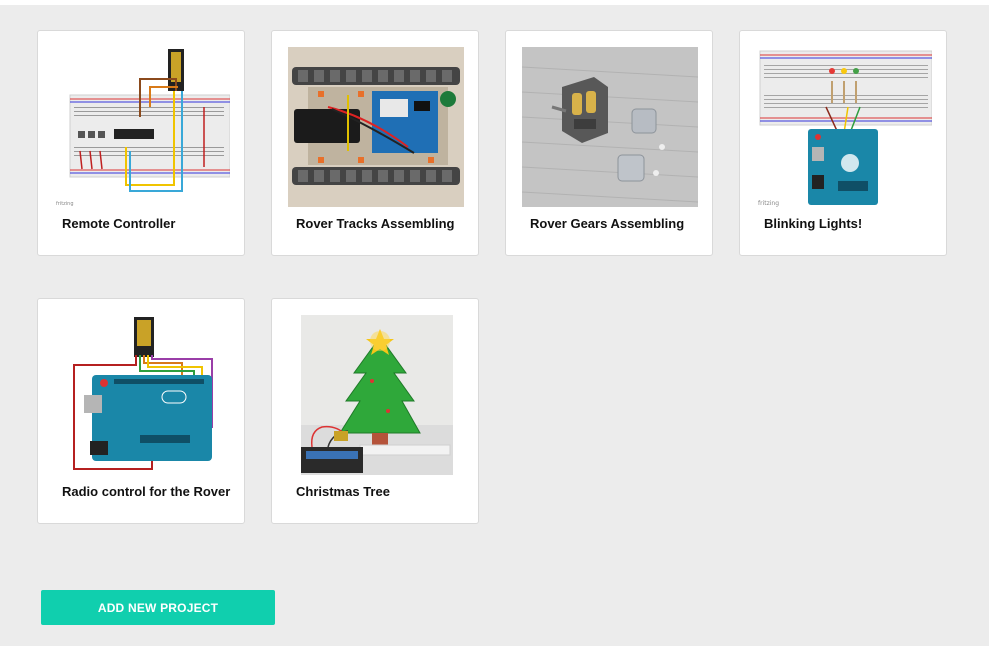  I want to click on project-card-remote-controller: fritzing Remote Controller, so click(141, 143).